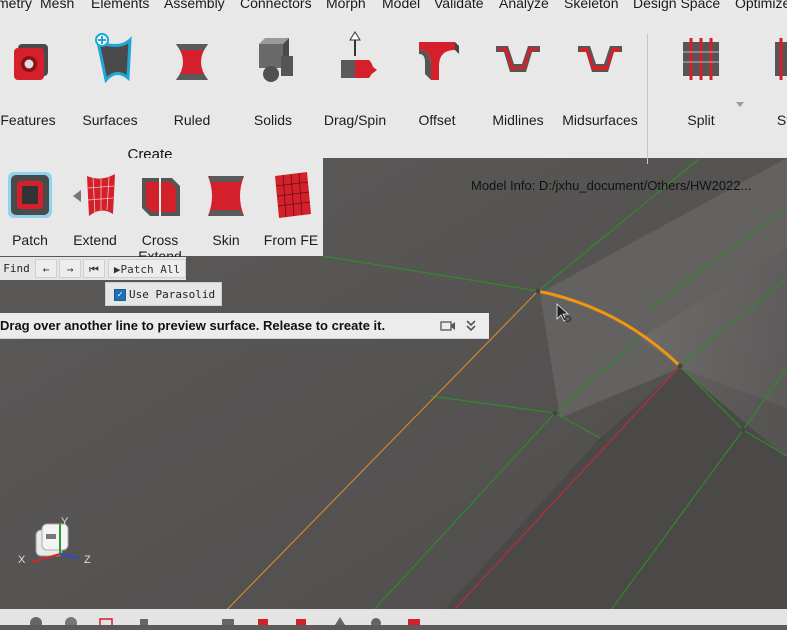 The height and width of the screenshot is (630, 787). I want to click on stitch-icon, so click(781, 59).